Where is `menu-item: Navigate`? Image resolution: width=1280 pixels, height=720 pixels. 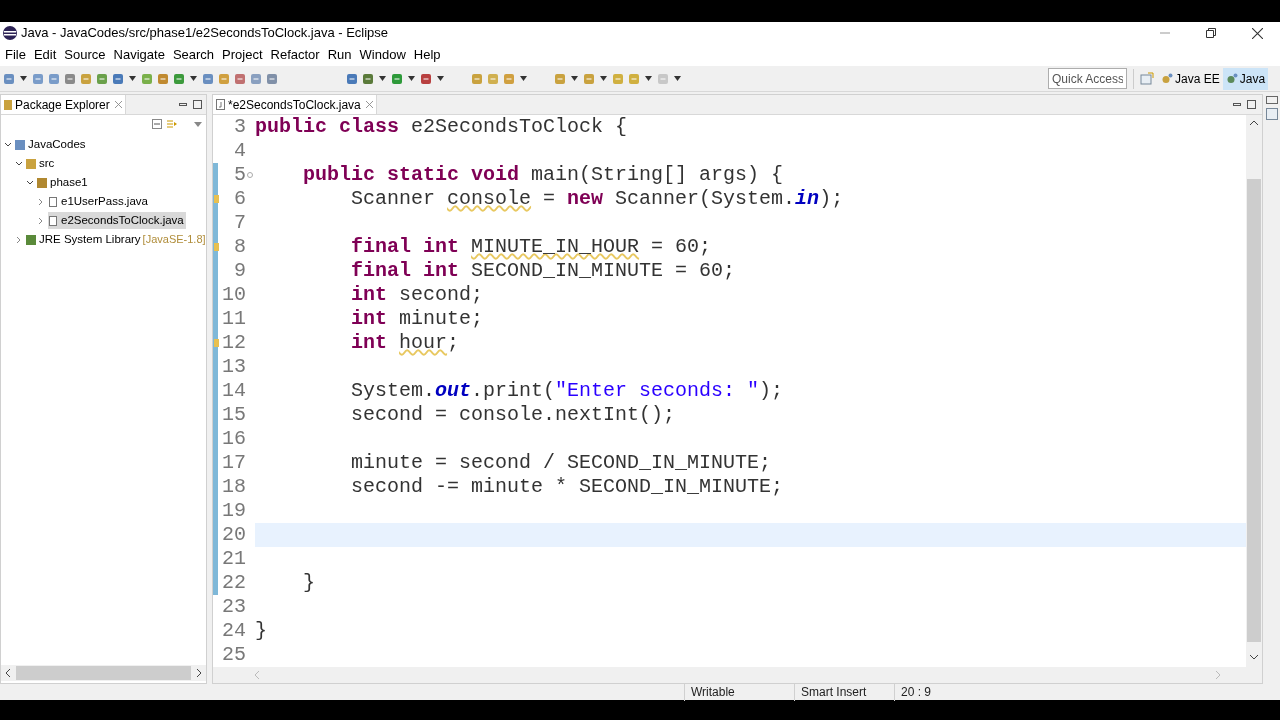 menu-item: Navigate is located at coordinates (139, 55).